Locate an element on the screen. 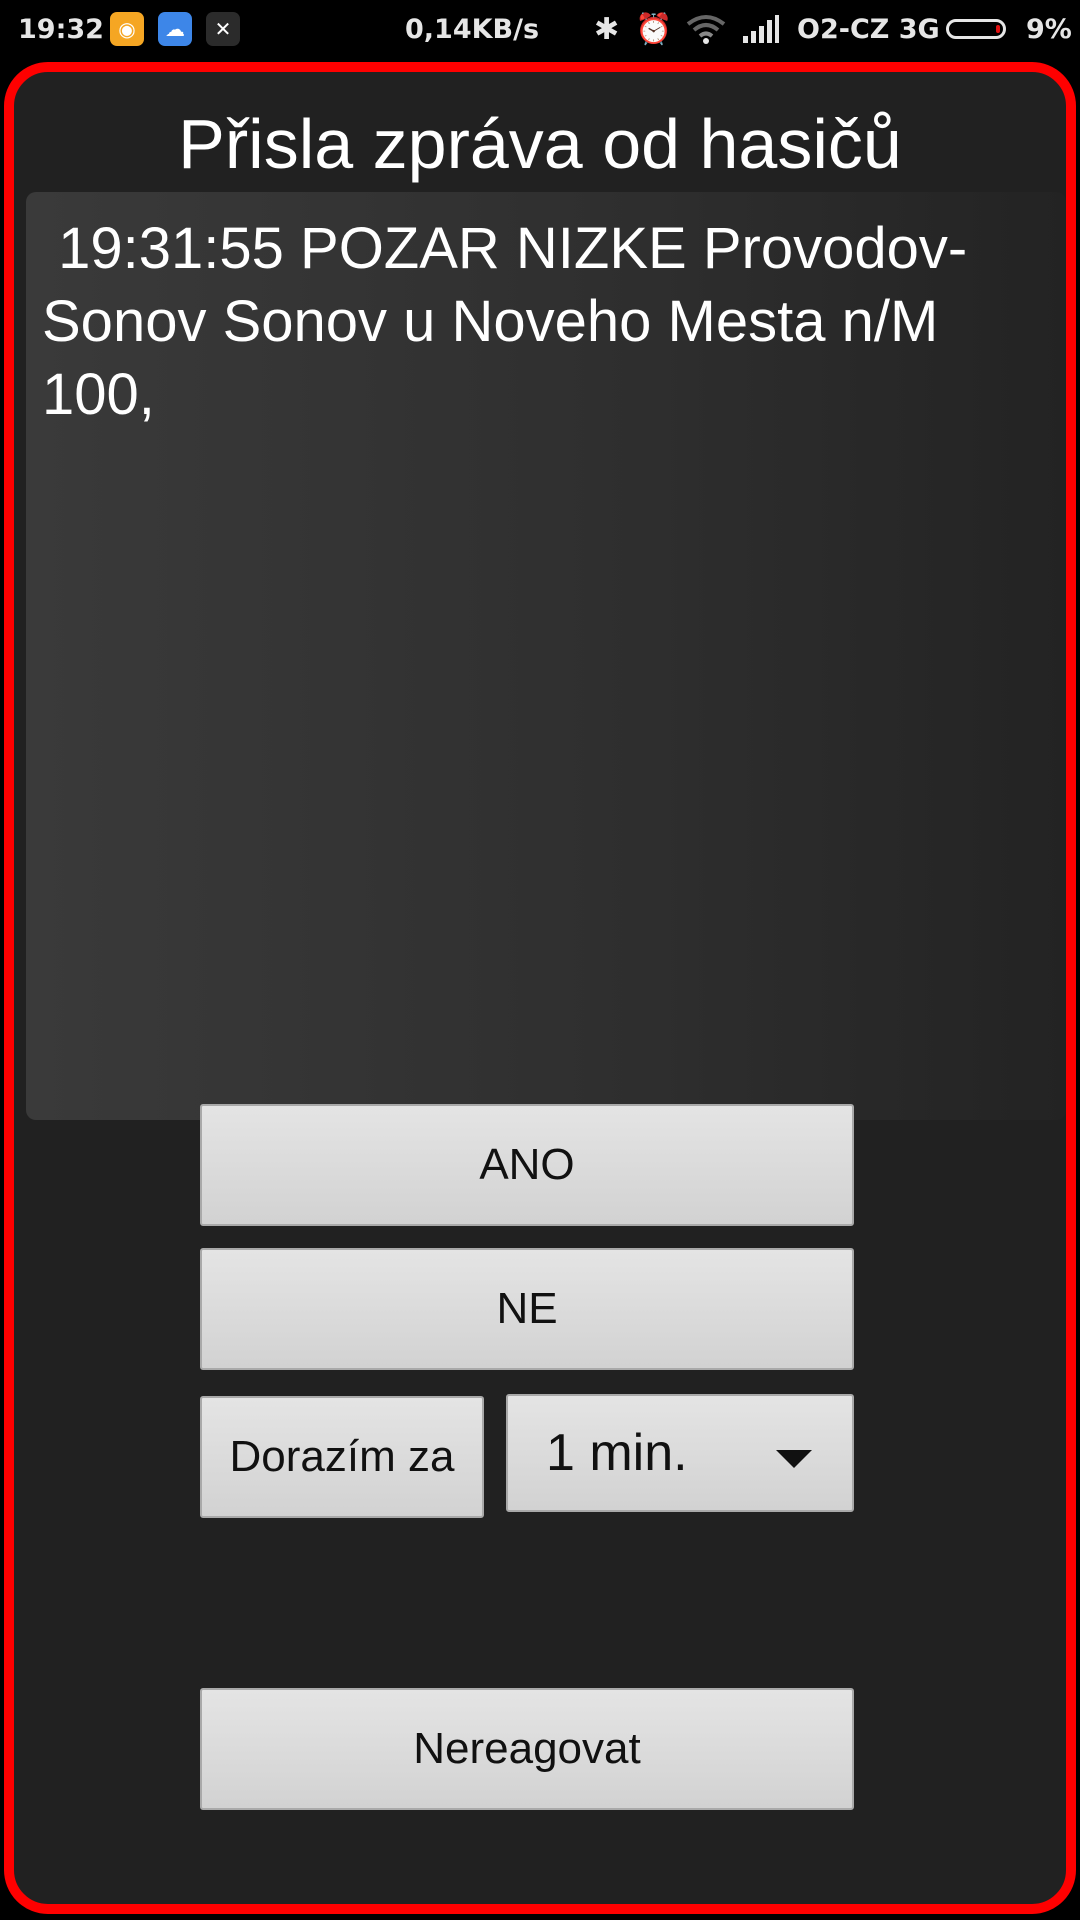  status-time: 19:32 is located at coordinates (61, 29).